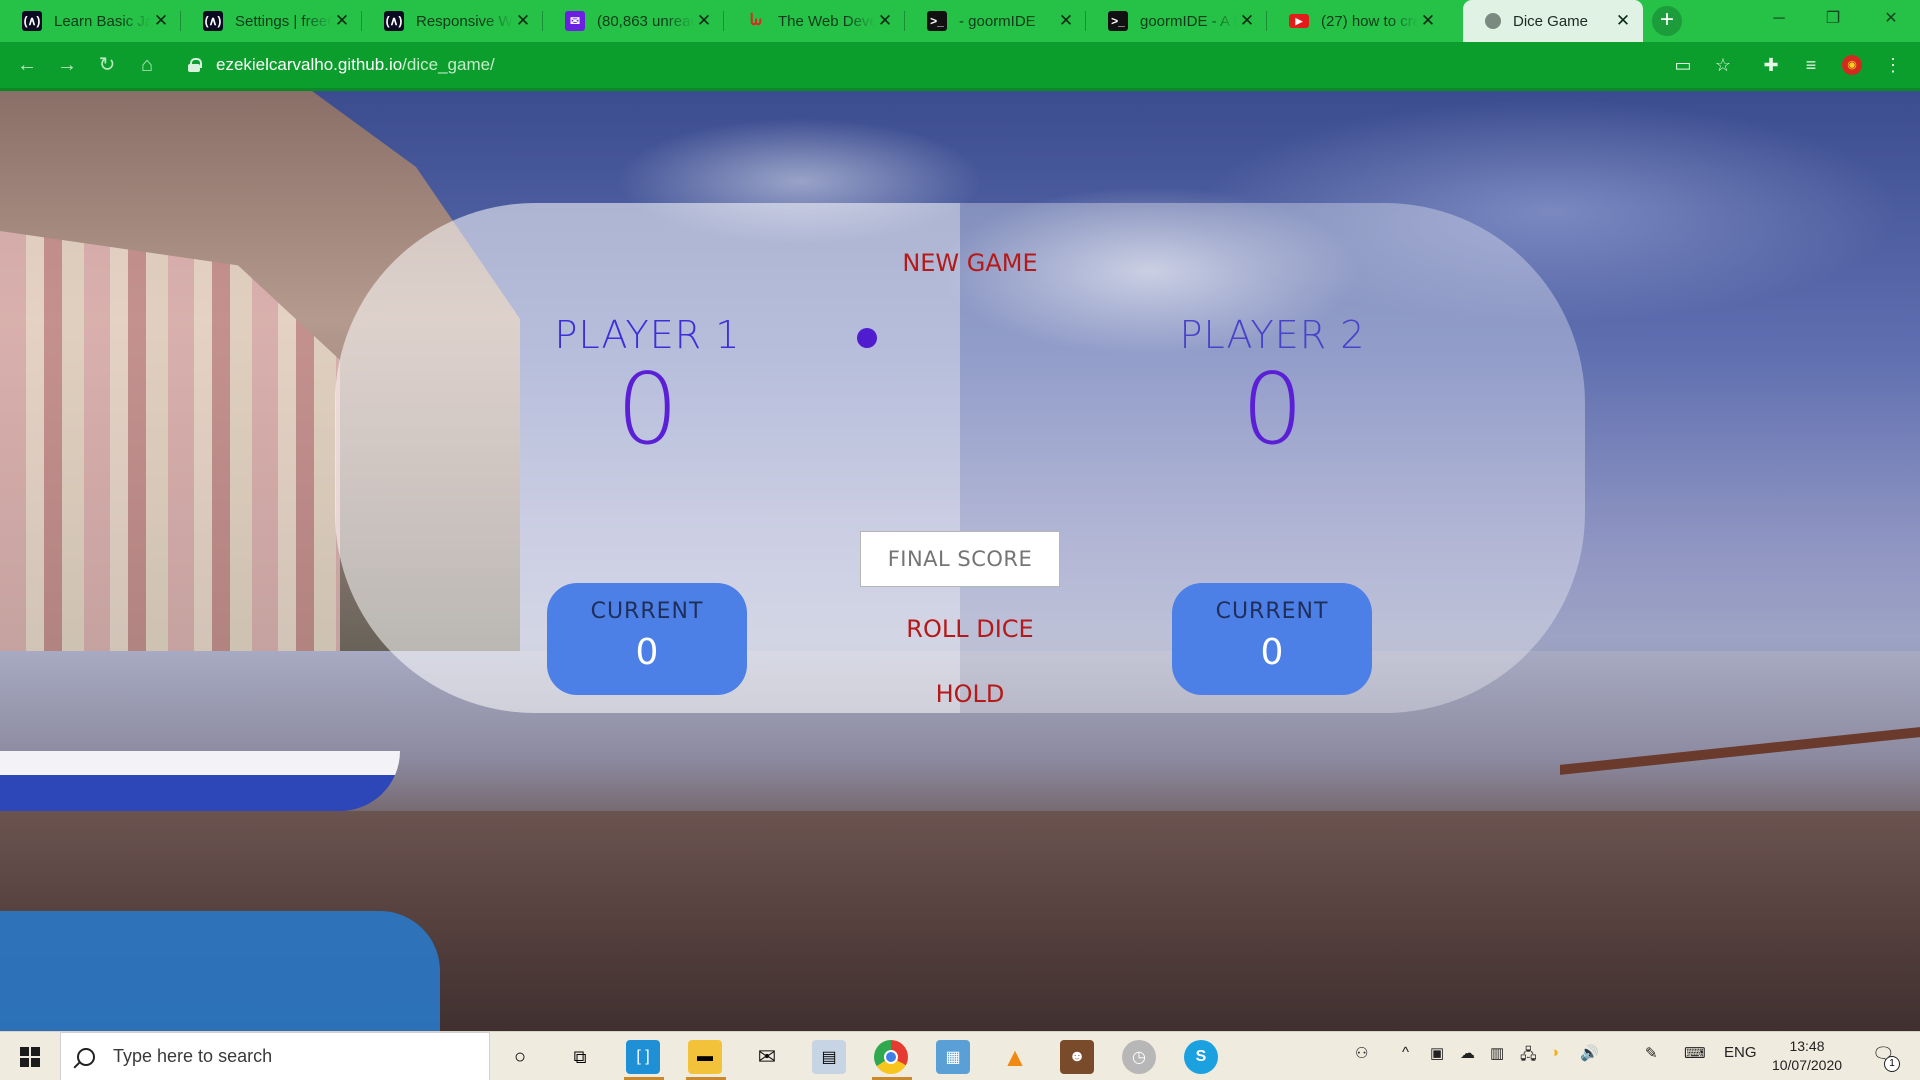 The image size is (1920, 1080). Describe the element at coordinates (826, 21) in the screenshot. I see `tab-title: The Web Developer Bootcamp` at that location.